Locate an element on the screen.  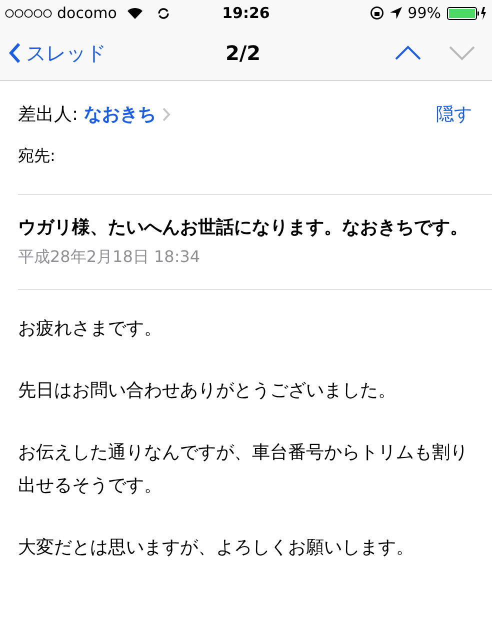
body-paragraph: お疲れさまです。 is located at coordinates (90, 329).